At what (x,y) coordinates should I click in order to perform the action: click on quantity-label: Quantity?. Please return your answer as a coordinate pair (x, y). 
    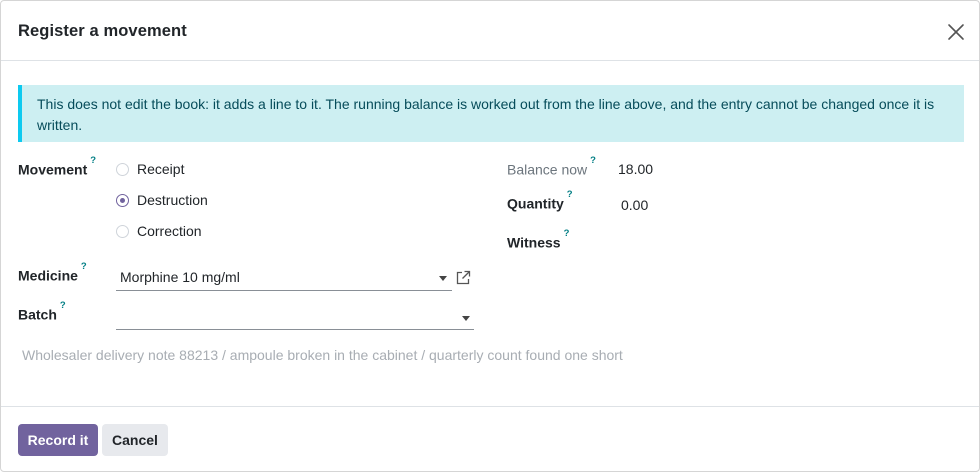
    Looking at the image, I should click on (540, 200).